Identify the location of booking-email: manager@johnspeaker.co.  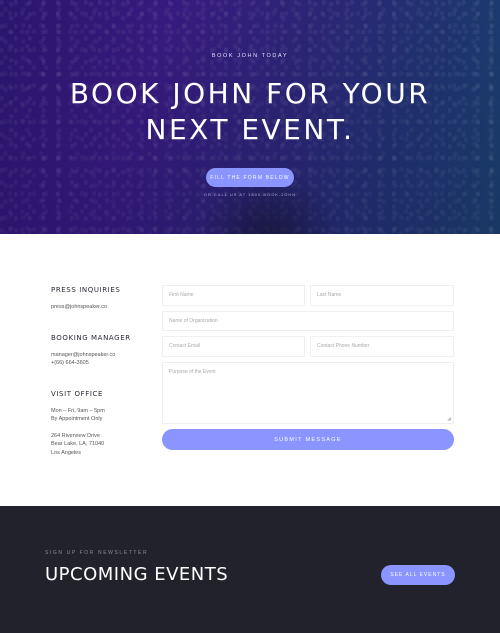
(101, 355).